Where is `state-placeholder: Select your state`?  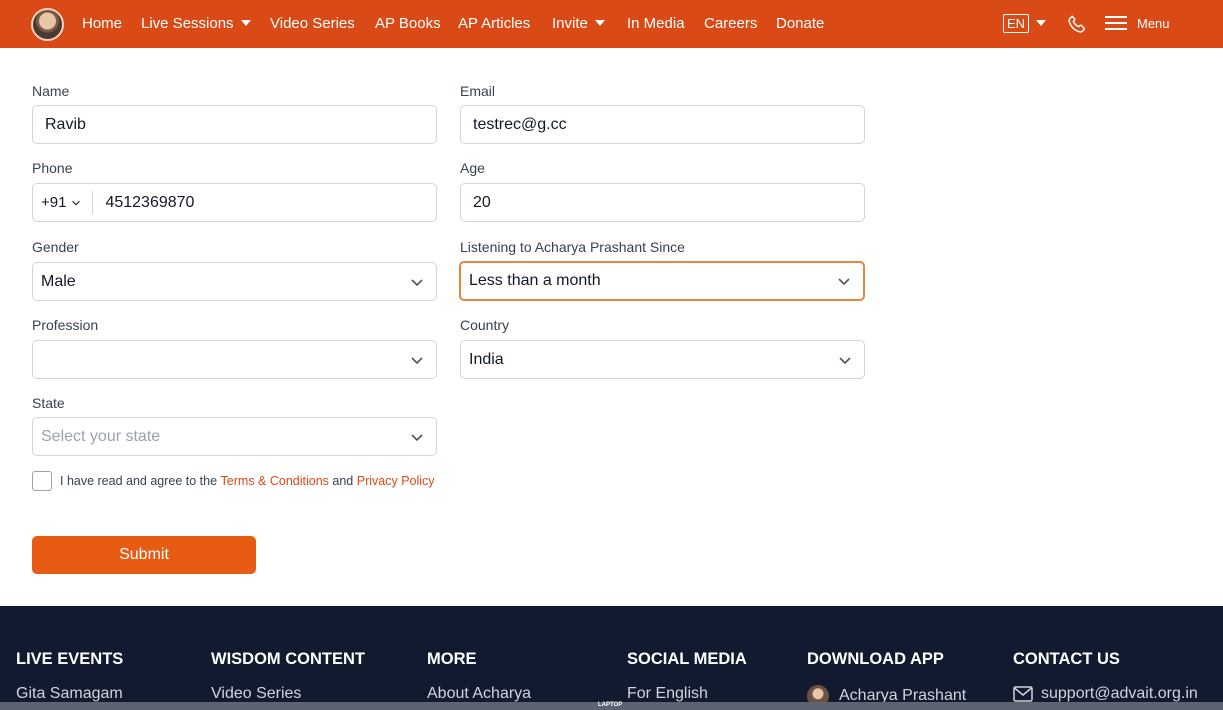
state-placeholder: Select your state is located at coordinates (101, 436).